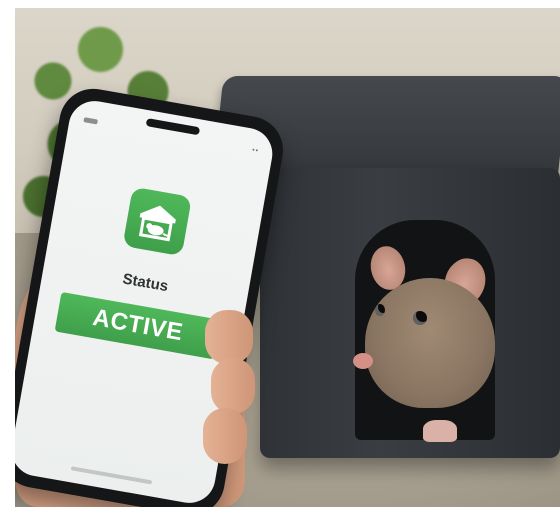 This screenshot has height=513, width=560. I want to click on rat-paw, so click(440, 431).